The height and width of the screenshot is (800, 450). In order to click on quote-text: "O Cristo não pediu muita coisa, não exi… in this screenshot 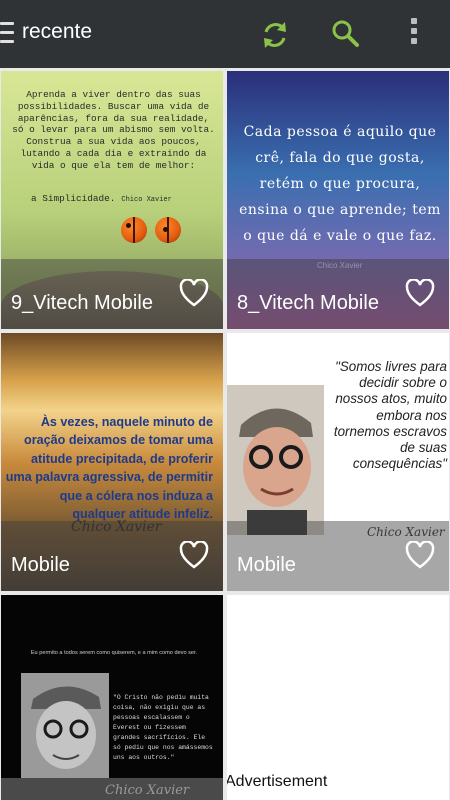, I will do `click(163, 727)`.